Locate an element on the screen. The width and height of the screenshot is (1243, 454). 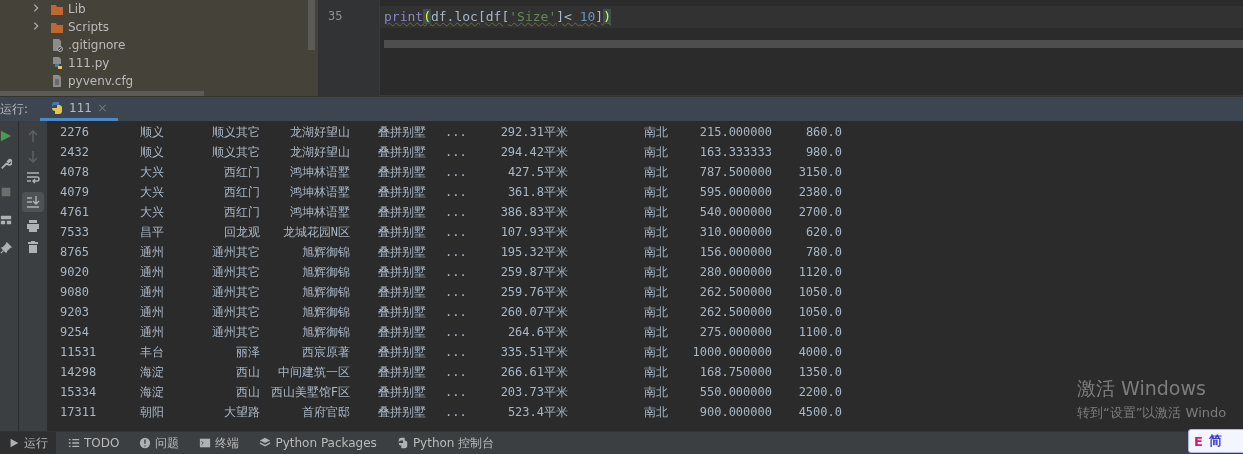
output-text: 7533 is located at coordinates (74, 232).